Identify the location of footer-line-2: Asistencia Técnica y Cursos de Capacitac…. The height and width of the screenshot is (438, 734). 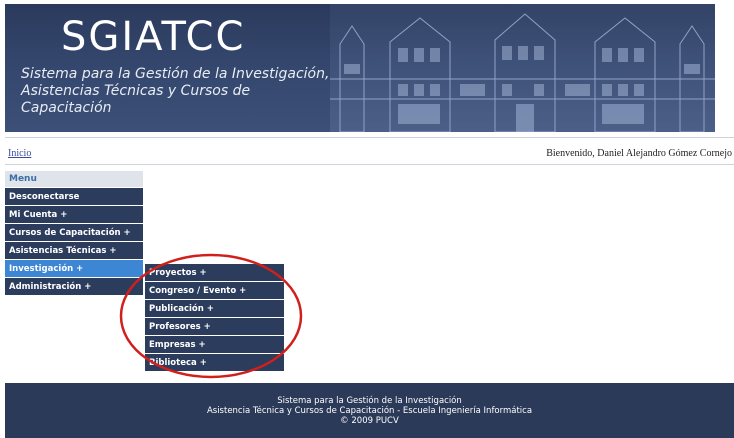
(369, 411).